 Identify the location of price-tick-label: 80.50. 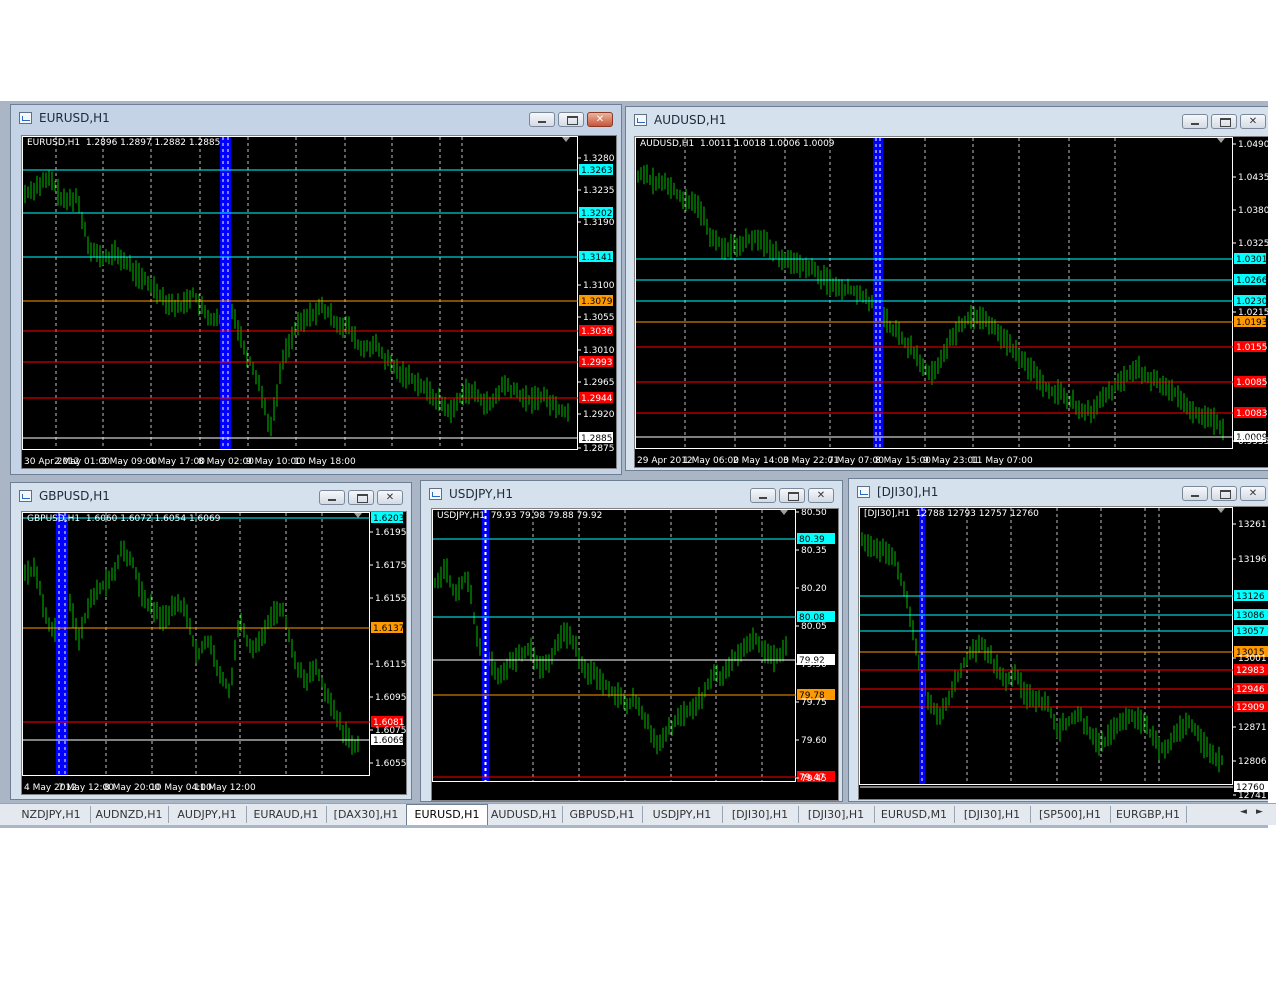
(814, 513).